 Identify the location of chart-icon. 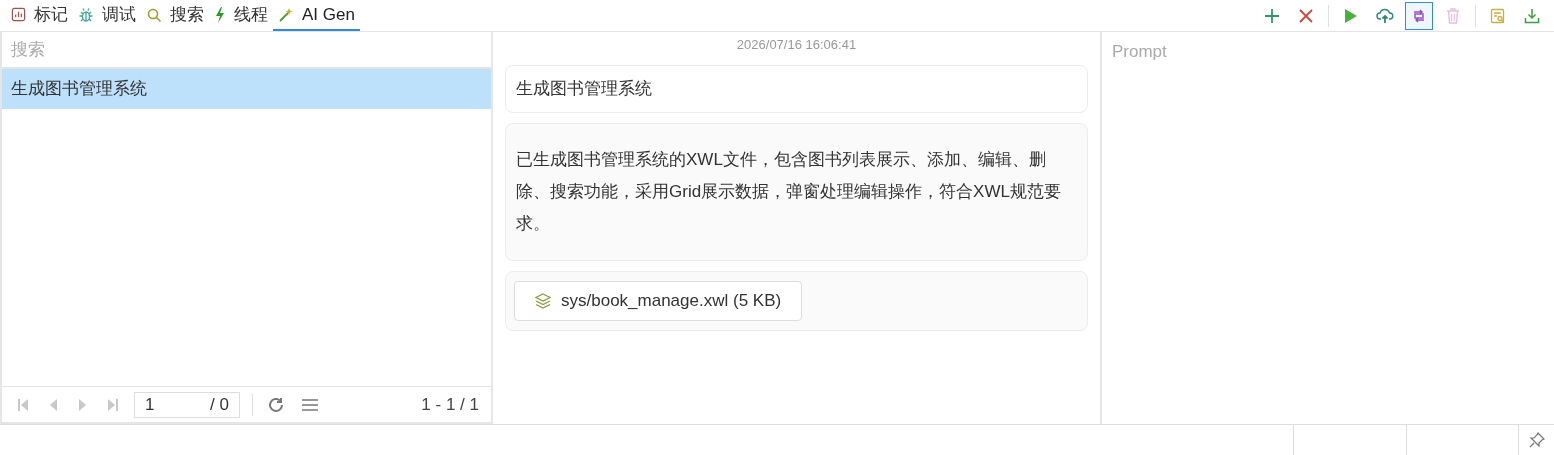
(18, 14).